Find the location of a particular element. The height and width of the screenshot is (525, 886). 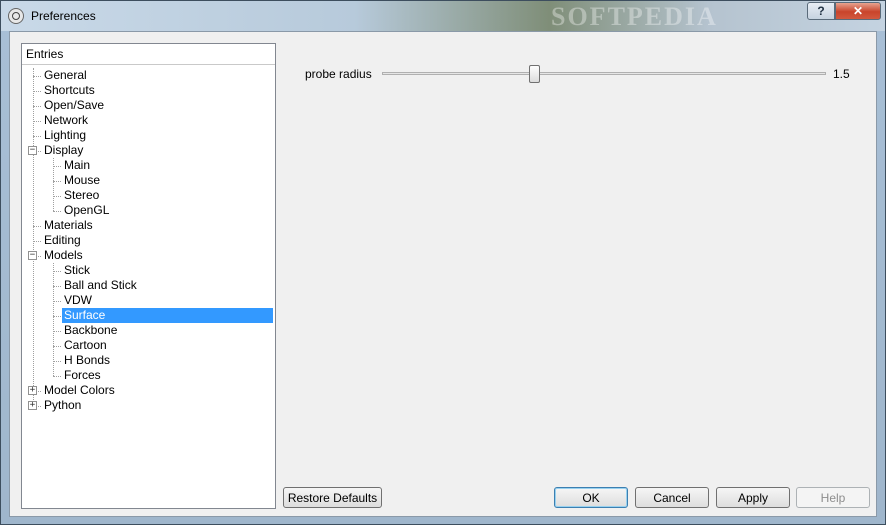

restore-defaults-button: Restore Defaults is located at coordinates (332, 497).